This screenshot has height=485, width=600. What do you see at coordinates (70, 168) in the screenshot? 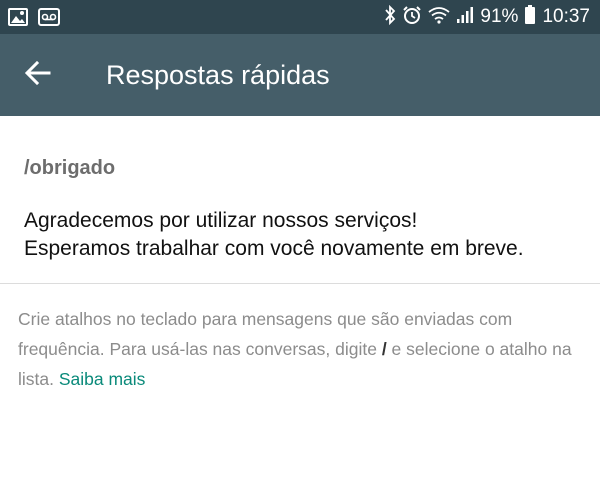
I see `reply-shortcut: /obrigado` at bounding box center [70, 168].